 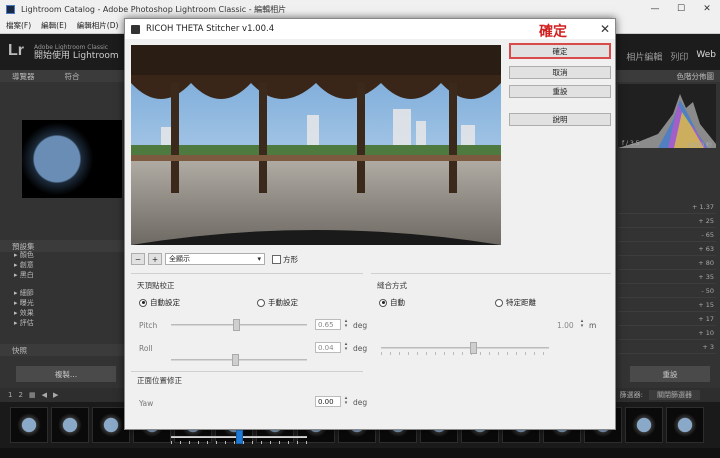 I want to click on left-panel: 導覽器 符合, so click(x=62, y=229).